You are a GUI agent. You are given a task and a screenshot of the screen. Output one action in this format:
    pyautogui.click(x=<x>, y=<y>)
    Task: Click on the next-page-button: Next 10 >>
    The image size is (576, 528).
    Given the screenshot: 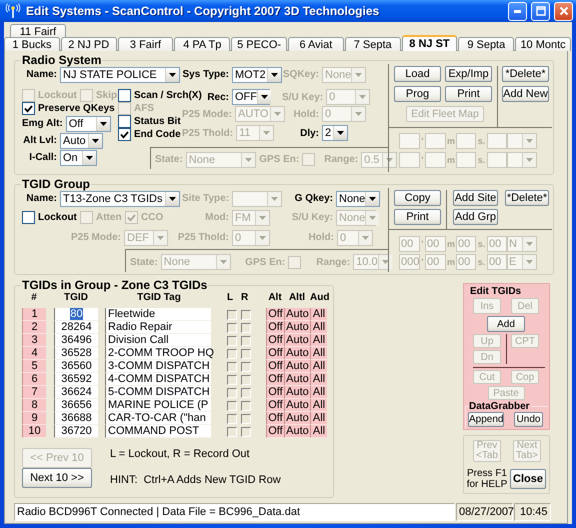 What is the action you would take?
    pyautogui.click(x=57, y=478)
    